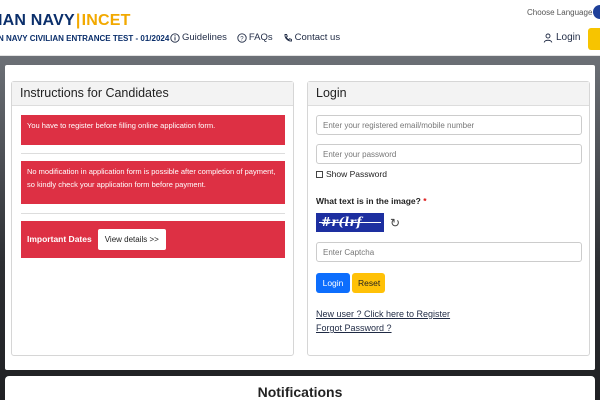  I want to click on instructions-title: Instructions for Candidates, so click(152, 94).